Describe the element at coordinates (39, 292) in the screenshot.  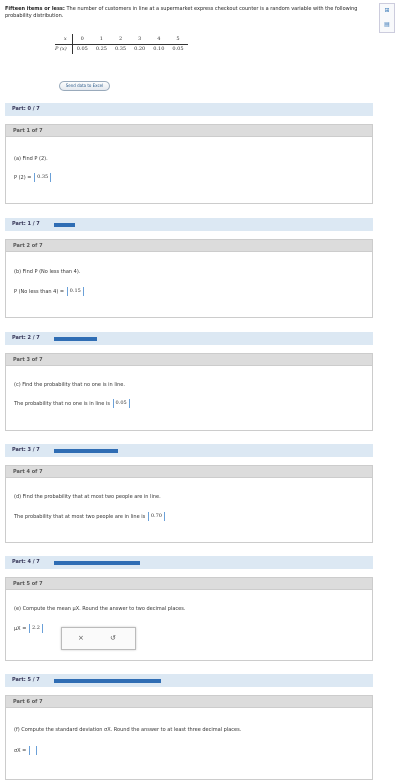
I see `answer-label: P (No less than 4) =` at that location.